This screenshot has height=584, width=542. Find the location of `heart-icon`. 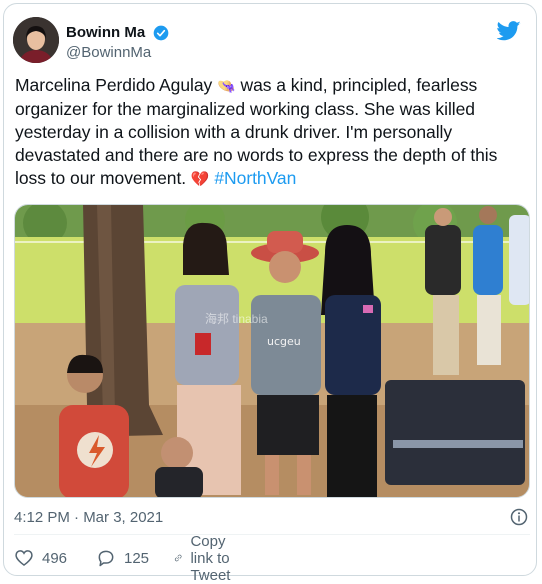

heart-icon is located at coordinates (24, 558).